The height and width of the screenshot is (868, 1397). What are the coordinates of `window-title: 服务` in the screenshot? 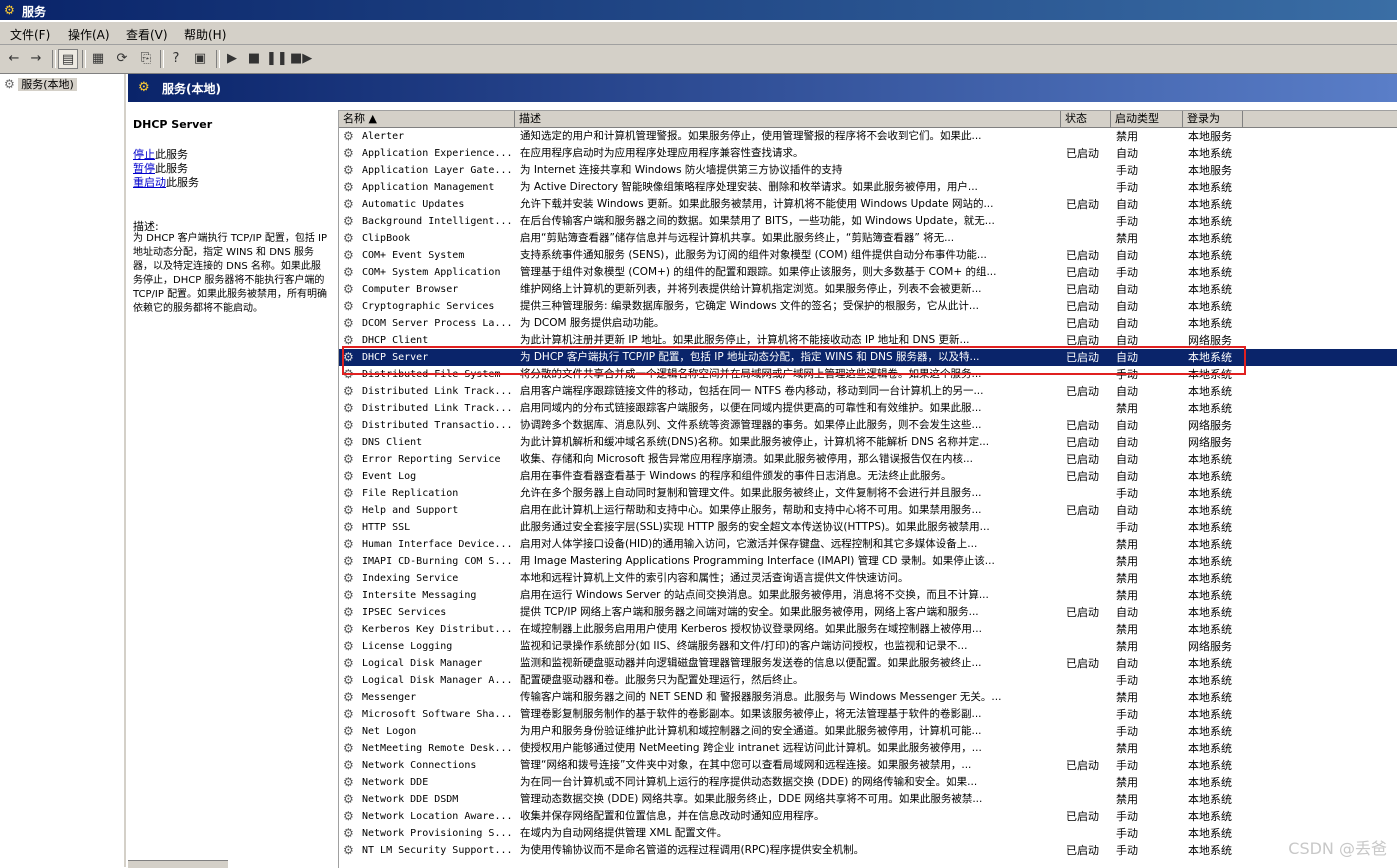 It's located at (34, 11).